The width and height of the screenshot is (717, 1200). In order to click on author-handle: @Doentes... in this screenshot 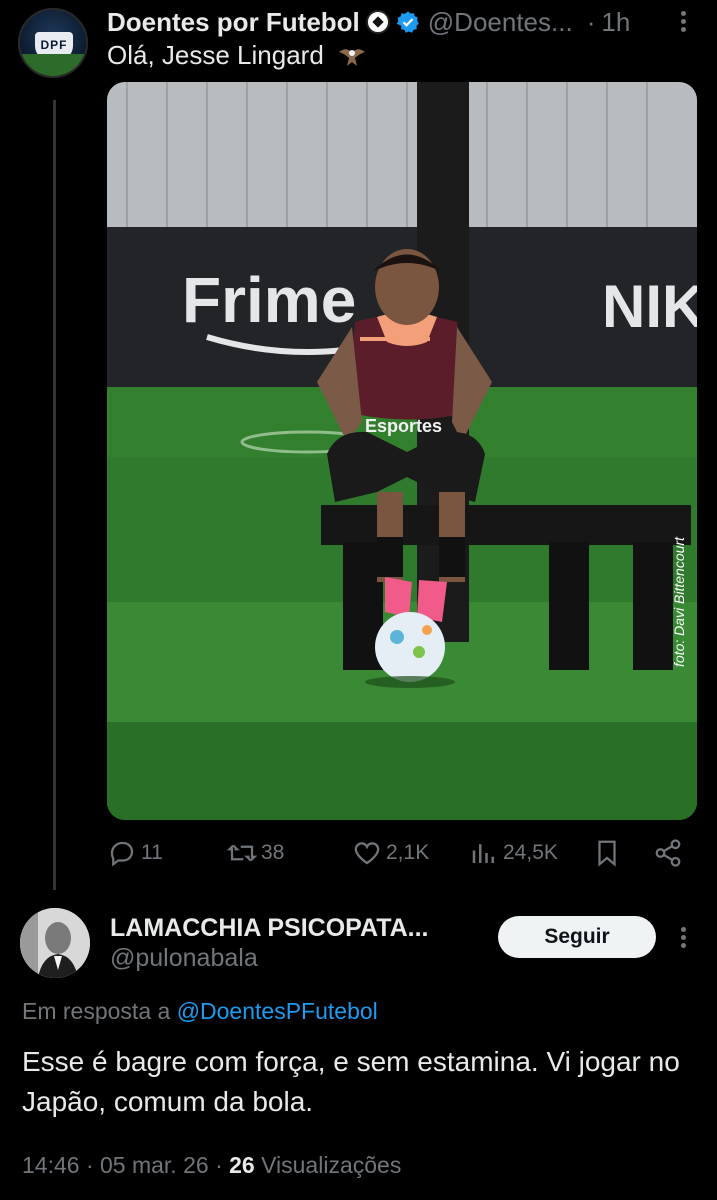, I will do `click(500, 22)`.